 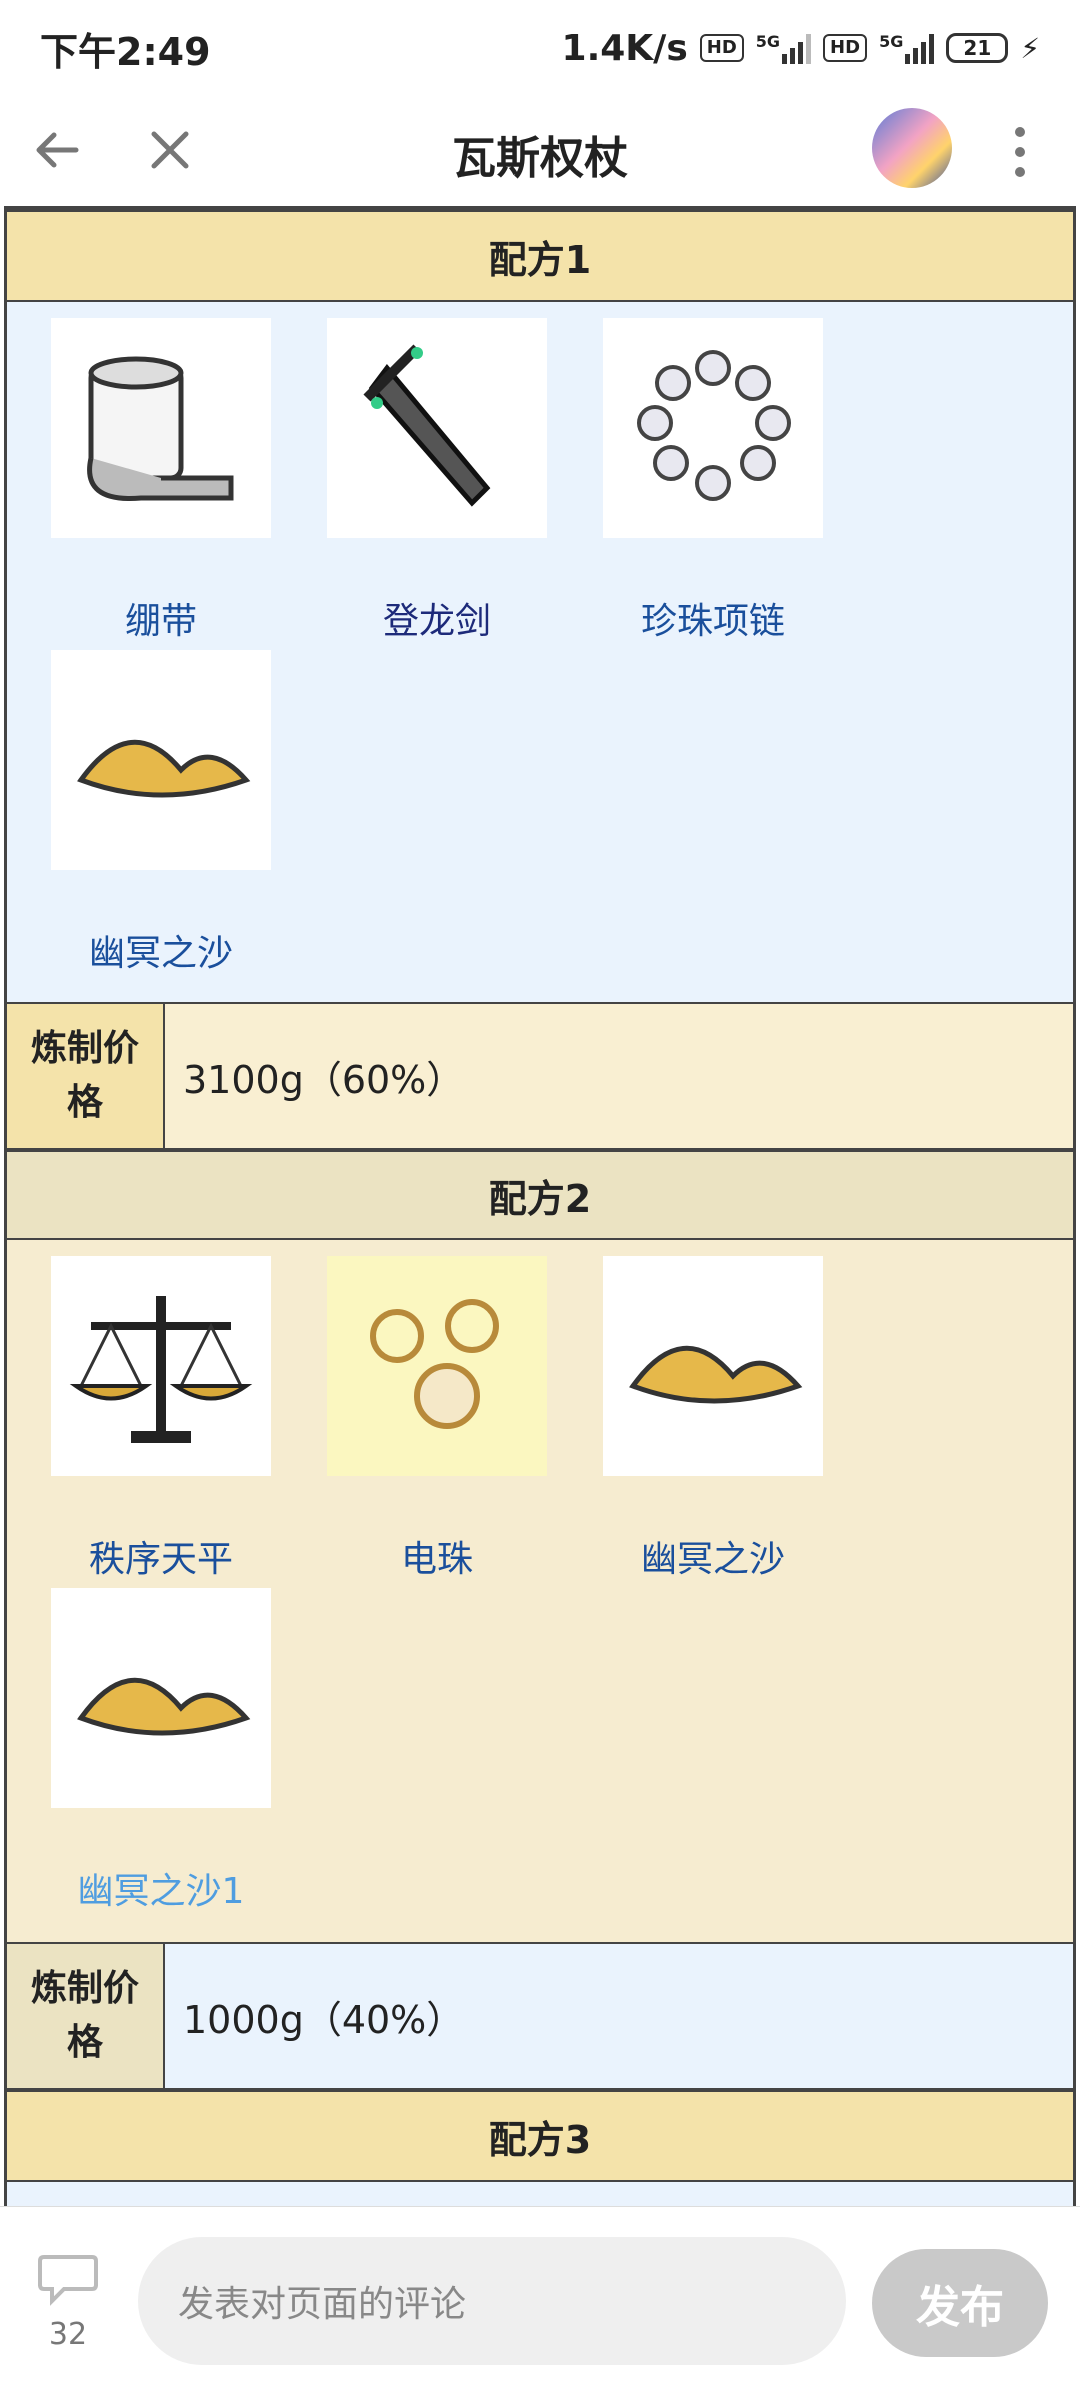 I want to click on charging-icon: ⚡, so click(x=1030, y=48).